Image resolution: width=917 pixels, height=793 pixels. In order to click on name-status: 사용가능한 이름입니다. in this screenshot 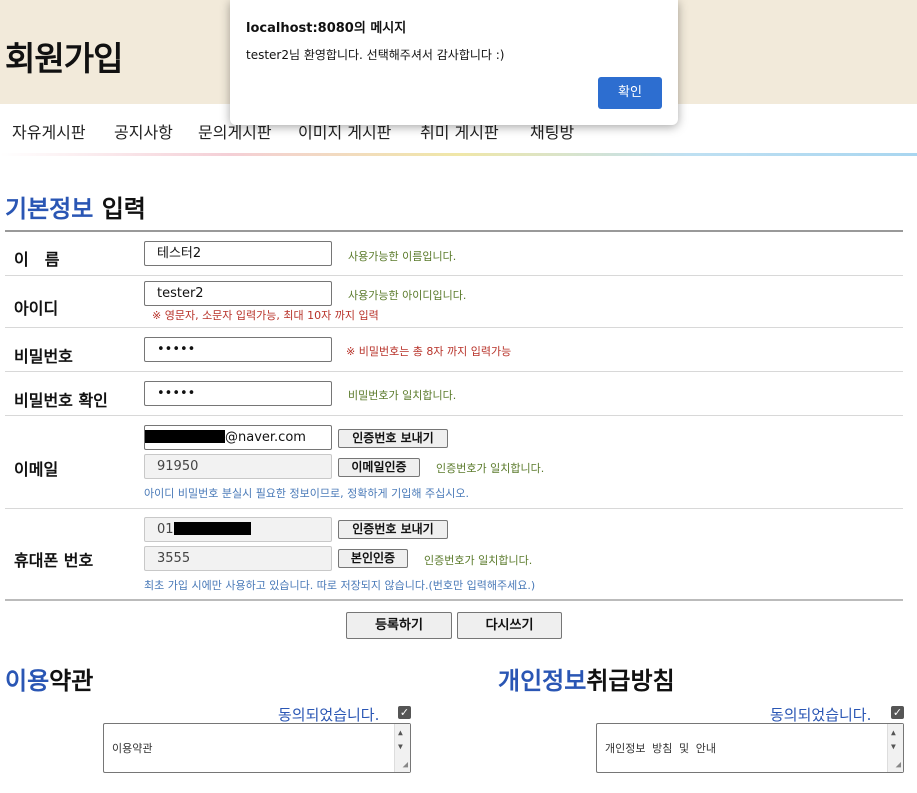, I will do `click(402, 256)`.